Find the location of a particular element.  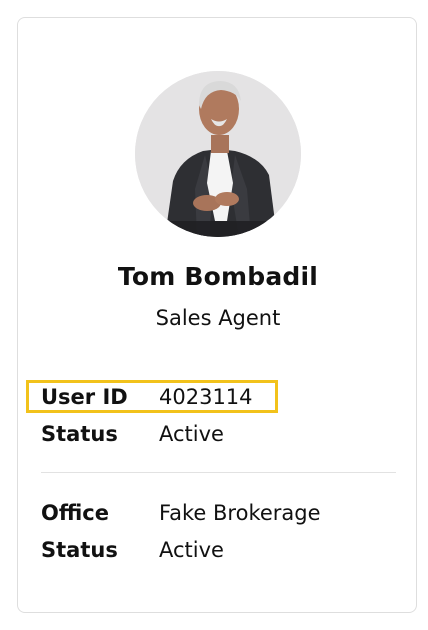

avatar is located at coordinates (218, 154).